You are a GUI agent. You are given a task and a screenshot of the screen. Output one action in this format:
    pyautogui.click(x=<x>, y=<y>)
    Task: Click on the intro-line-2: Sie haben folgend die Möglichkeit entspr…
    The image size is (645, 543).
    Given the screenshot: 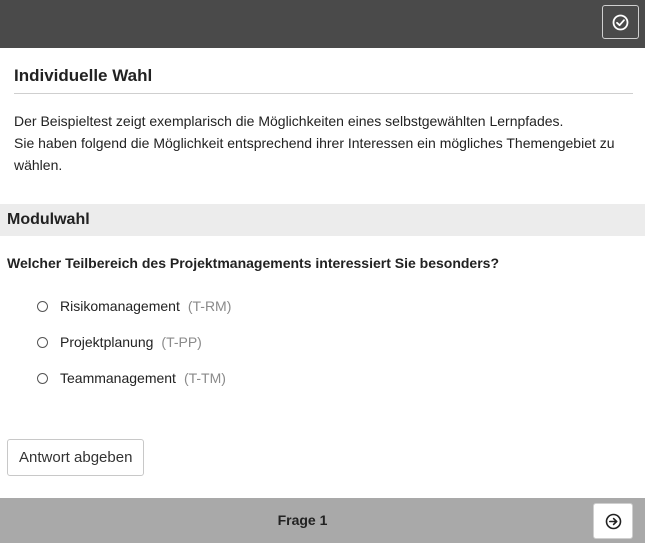 What is the action you would take?
    pyautogui.click(x=314, y=154)
    